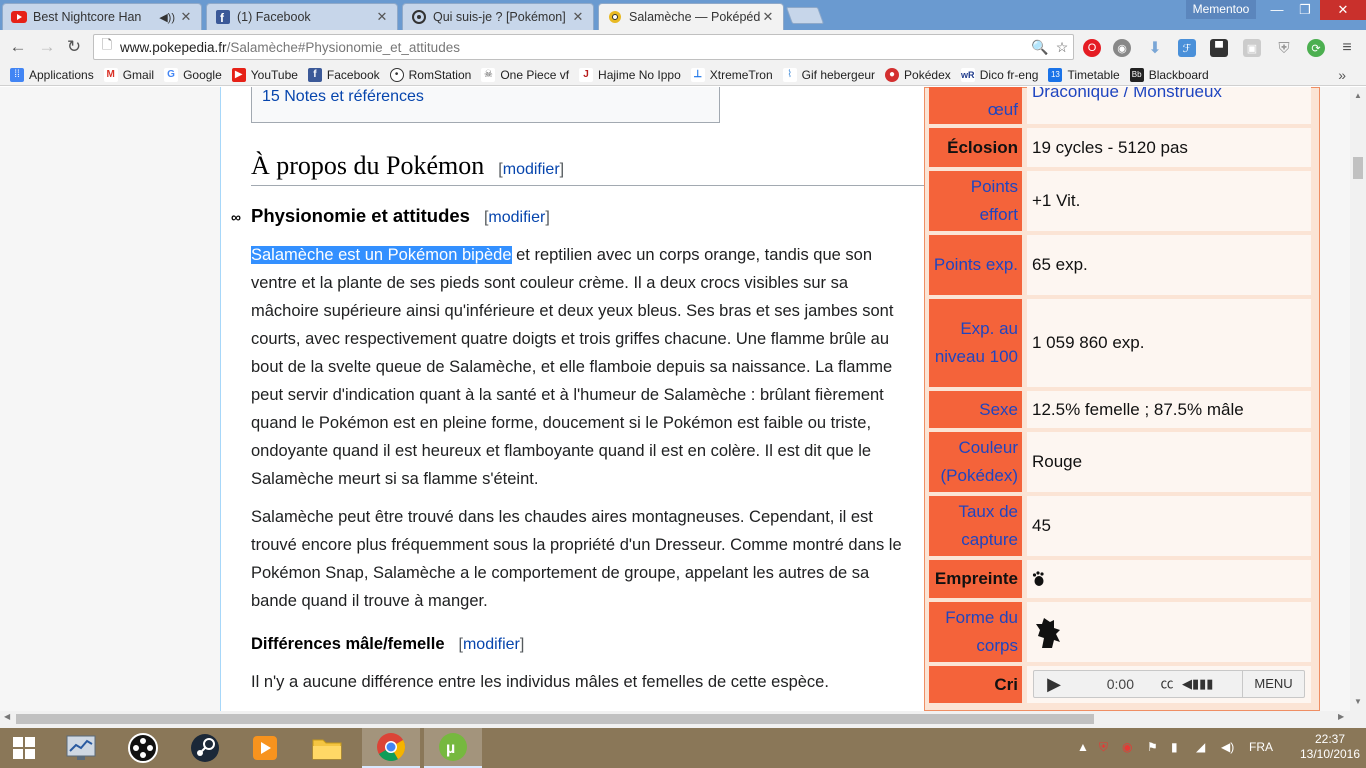 The image size is (1366, 768). What do you see at coordinates (1084, 74) in the screenshot?
I see `bookmark-timetable: 13 Timetable` at bounding box center [1084, 74].